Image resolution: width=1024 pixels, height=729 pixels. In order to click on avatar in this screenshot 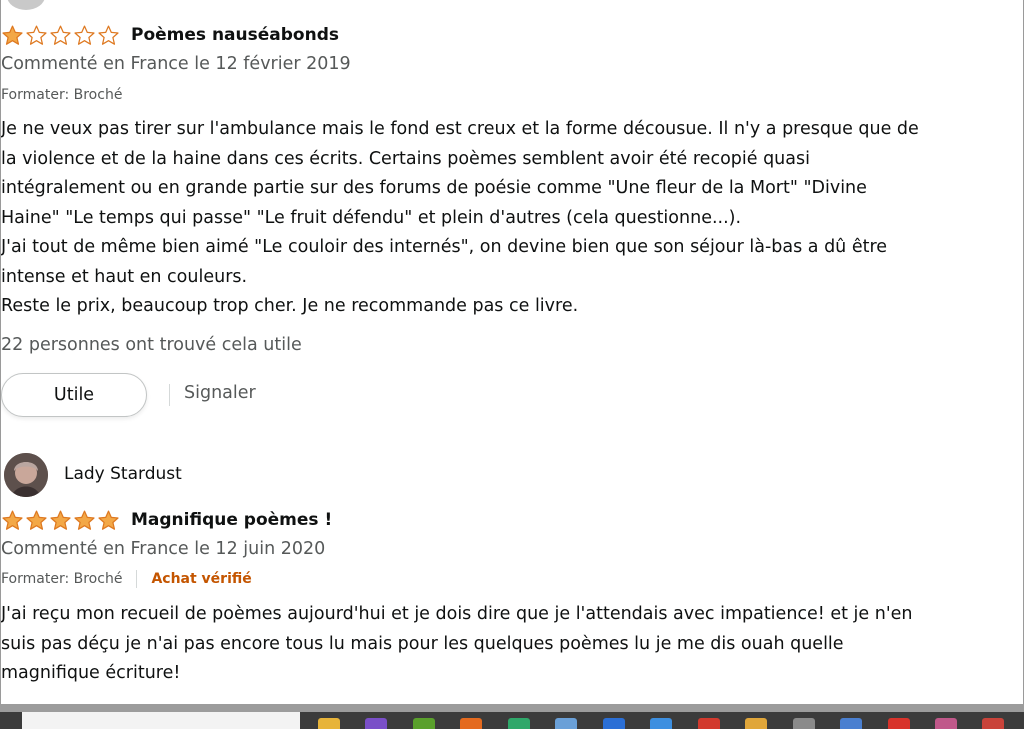, I will do `click(26, 475)`.